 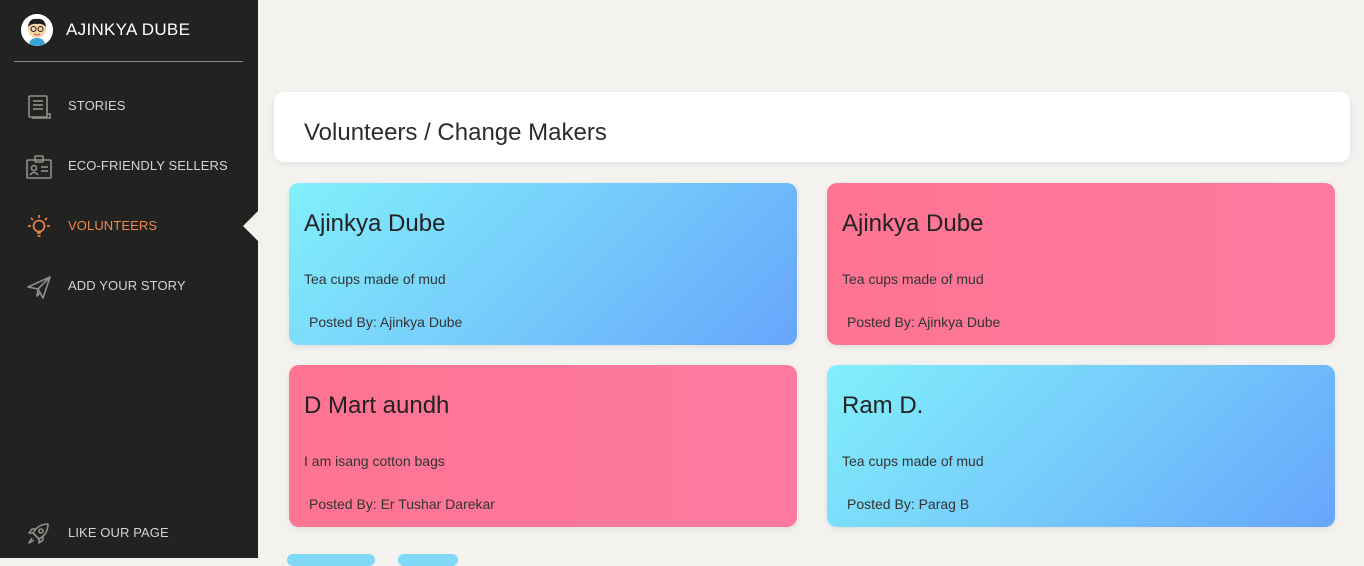 I want to click on sidebar-item-volunteers: VOLUNTEERS, so click(x=129, y=226).